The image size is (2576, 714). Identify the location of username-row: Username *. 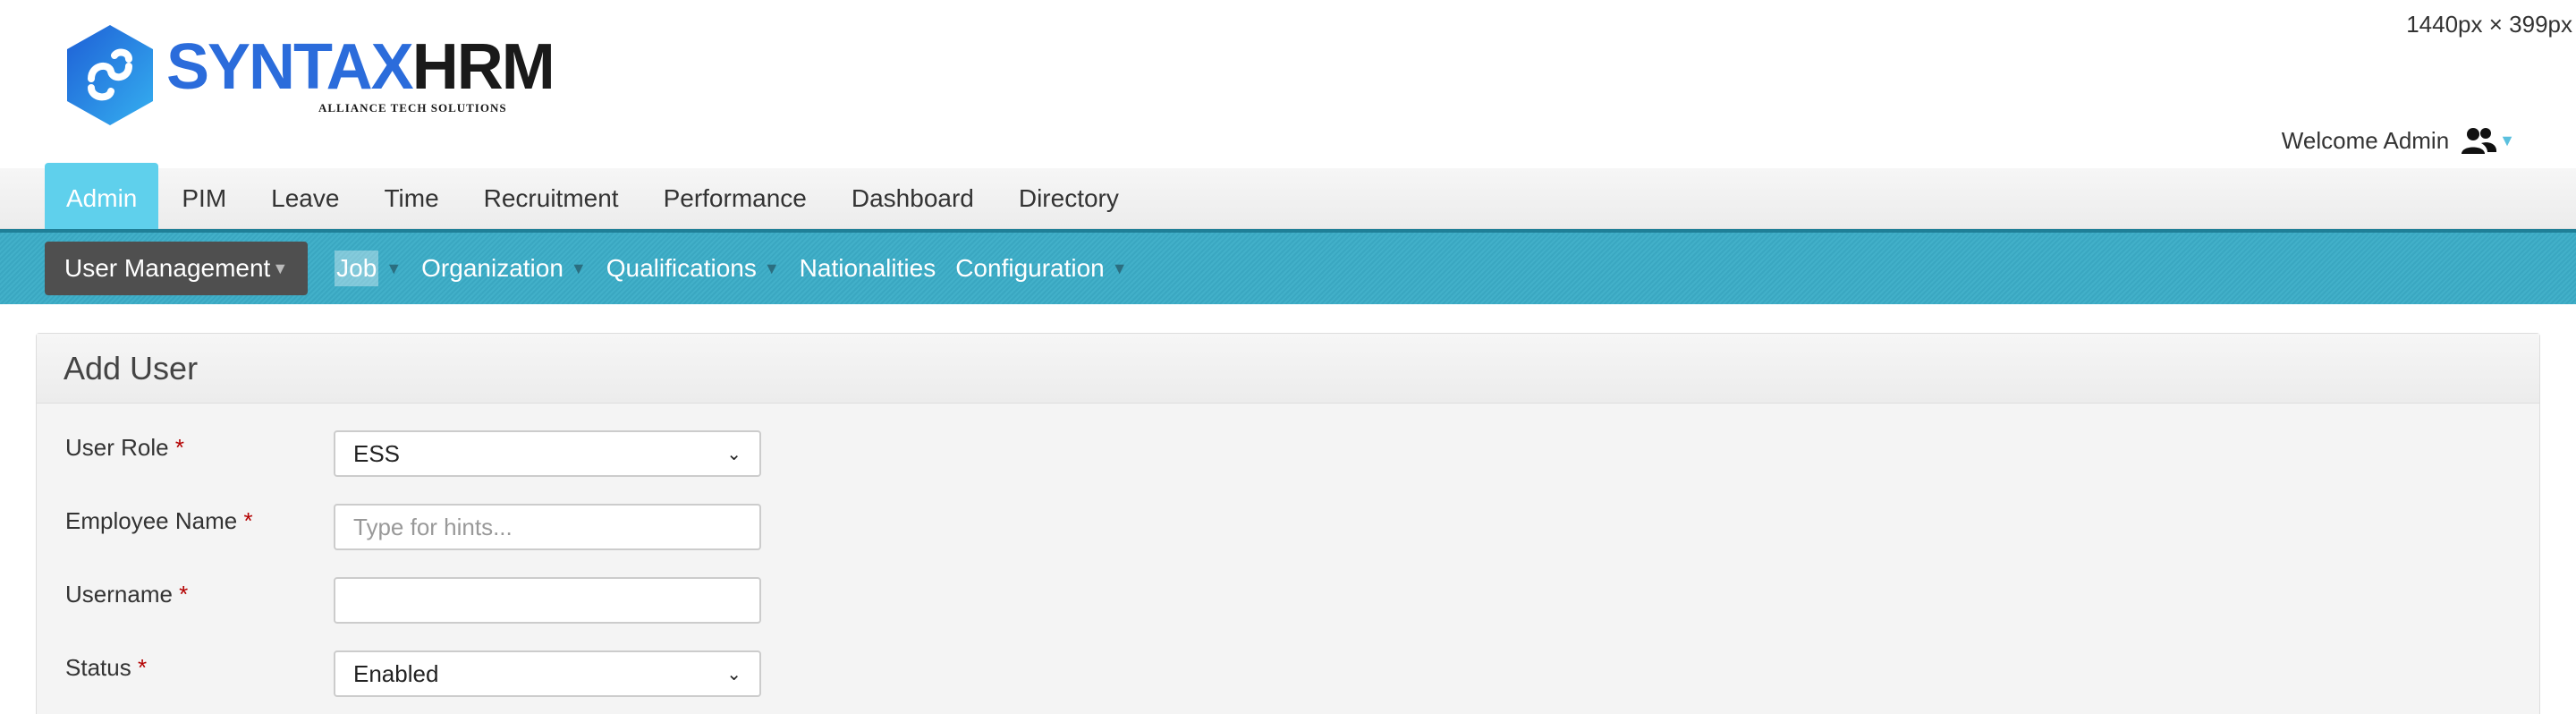
(413, 602).